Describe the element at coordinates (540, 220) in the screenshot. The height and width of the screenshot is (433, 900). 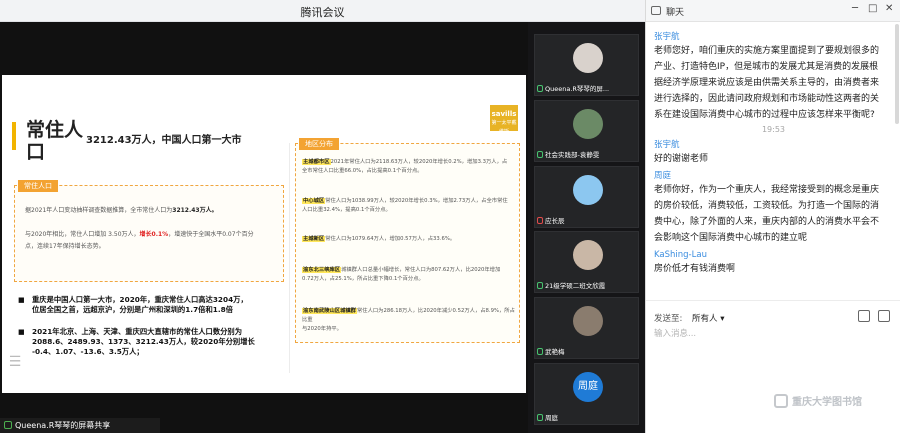
I see `mic-muted-icon` at that location.